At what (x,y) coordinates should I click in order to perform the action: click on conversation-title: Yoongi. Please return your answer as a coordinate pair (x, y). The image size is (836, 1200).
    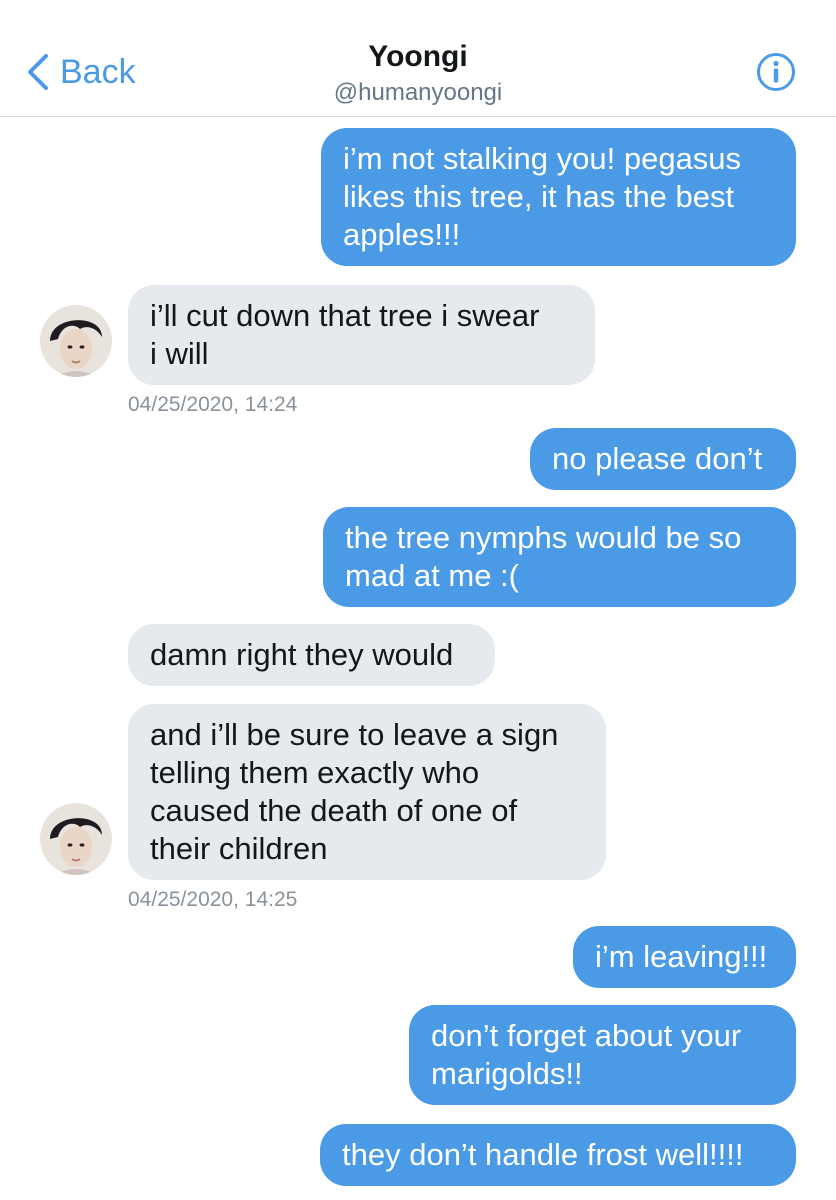
    Looking at the image, I should click on (418, 56).